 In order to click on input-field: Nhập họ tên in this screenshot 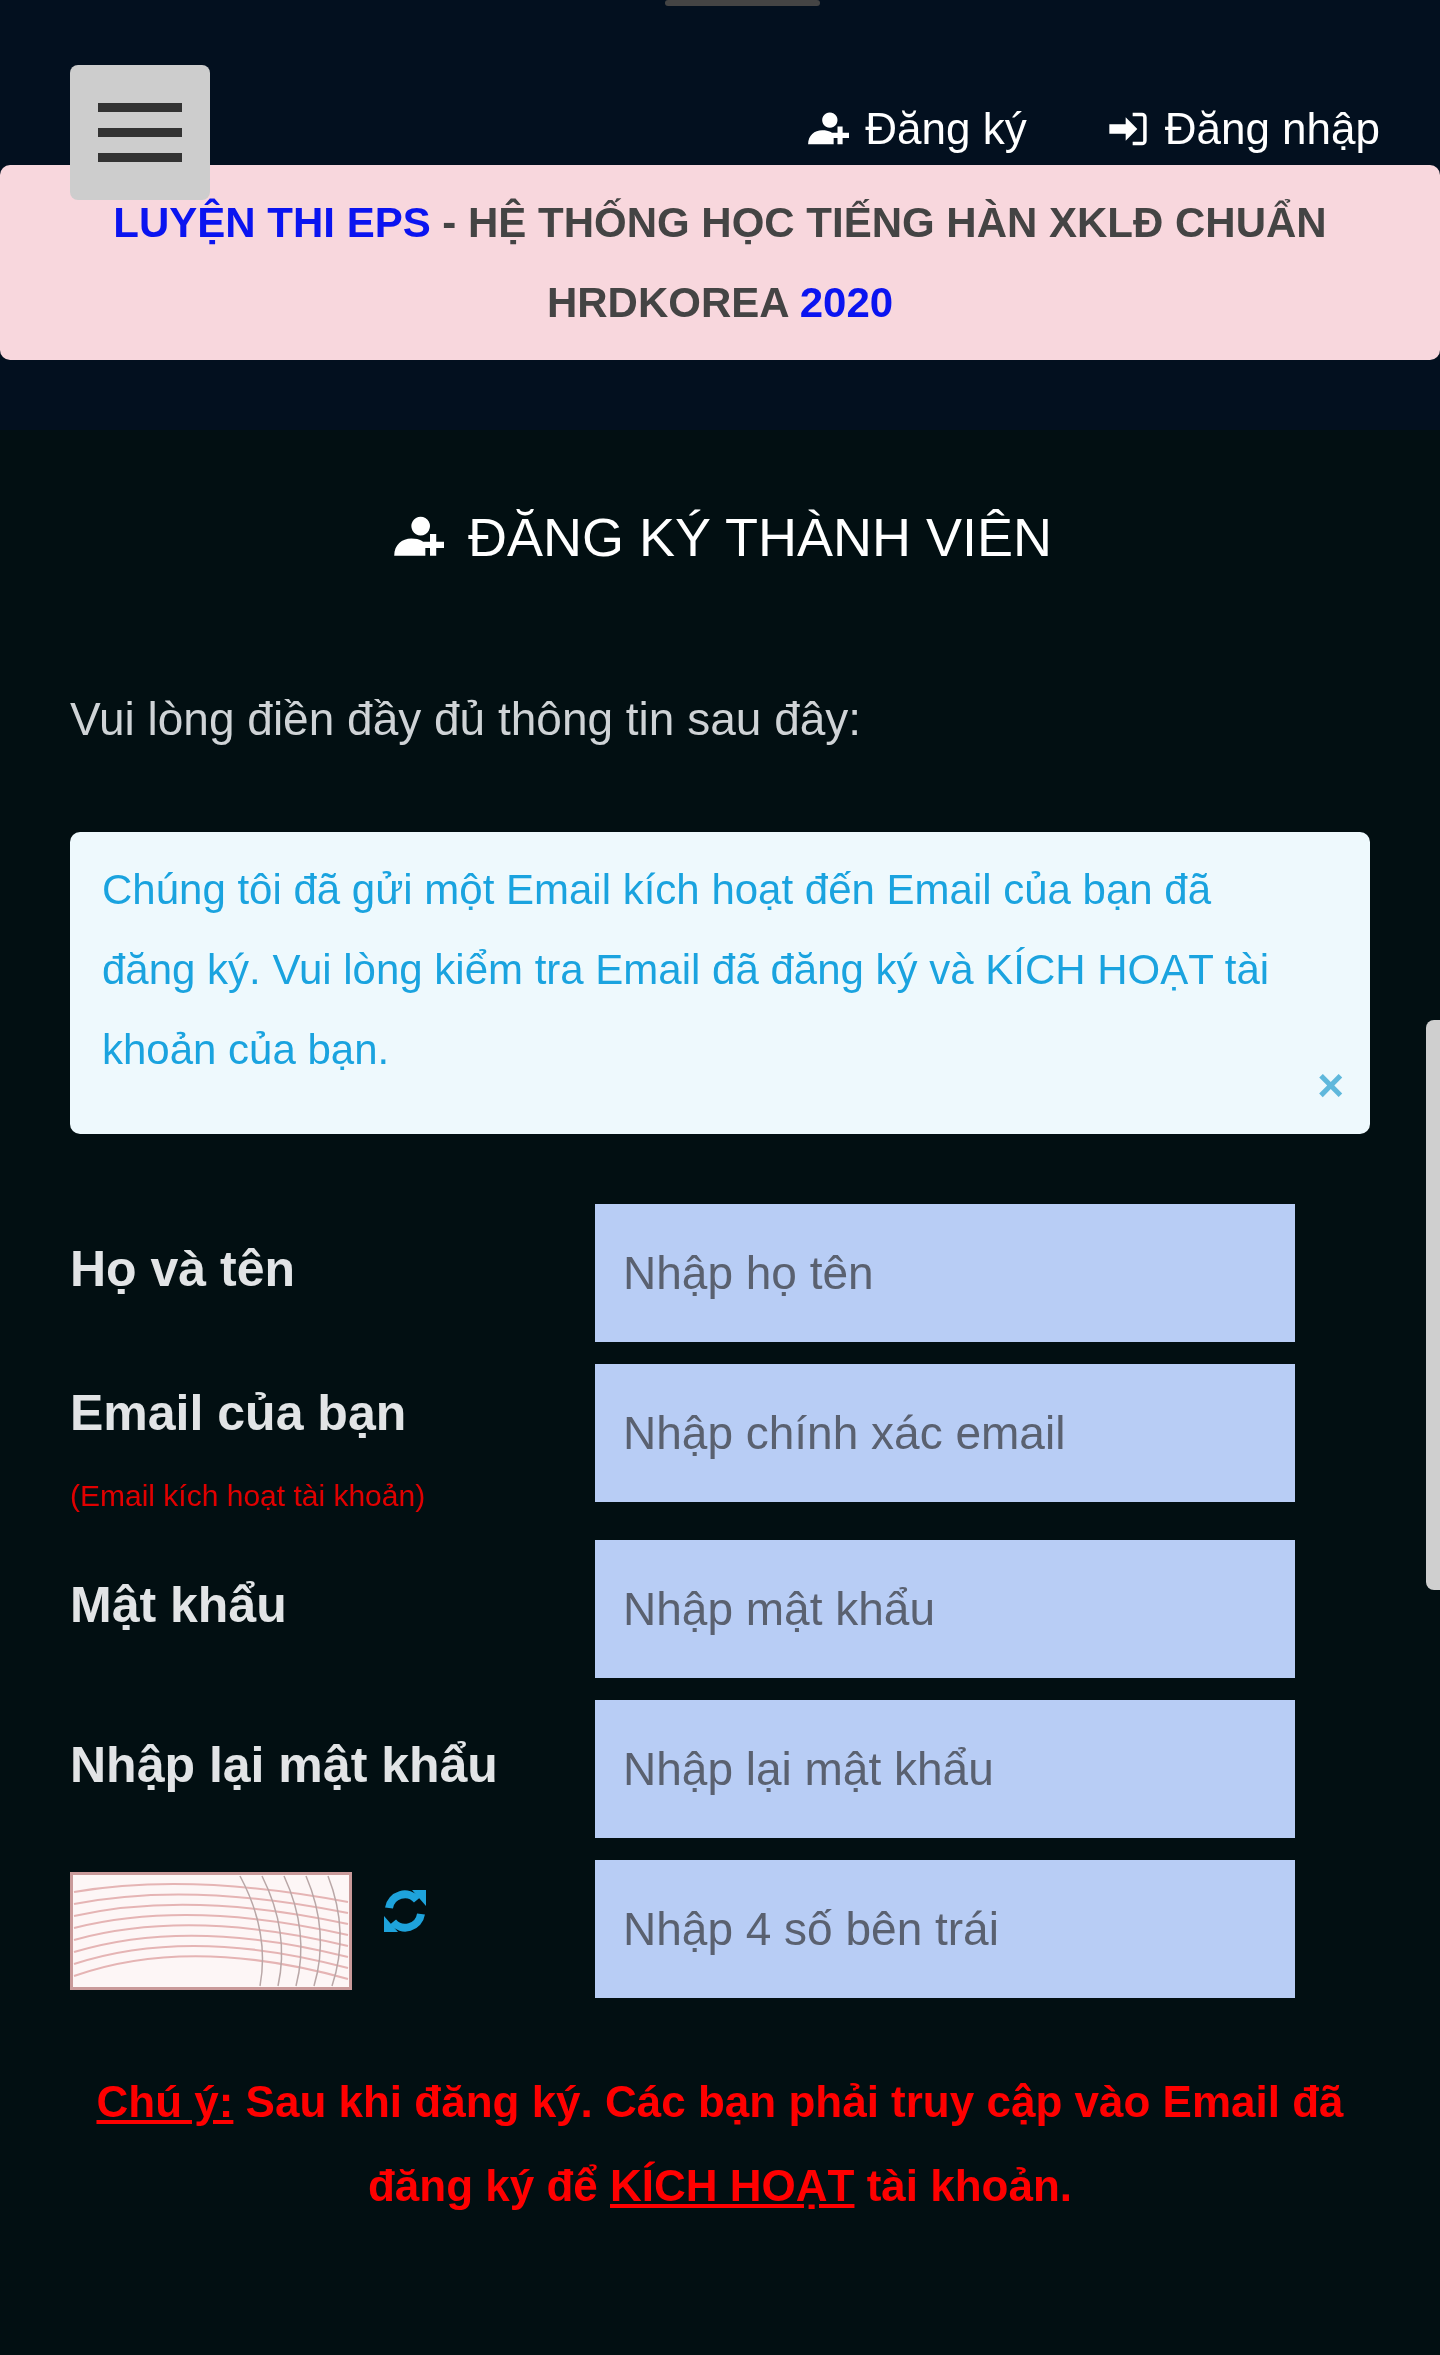, I will do `click(945, 1272)`.